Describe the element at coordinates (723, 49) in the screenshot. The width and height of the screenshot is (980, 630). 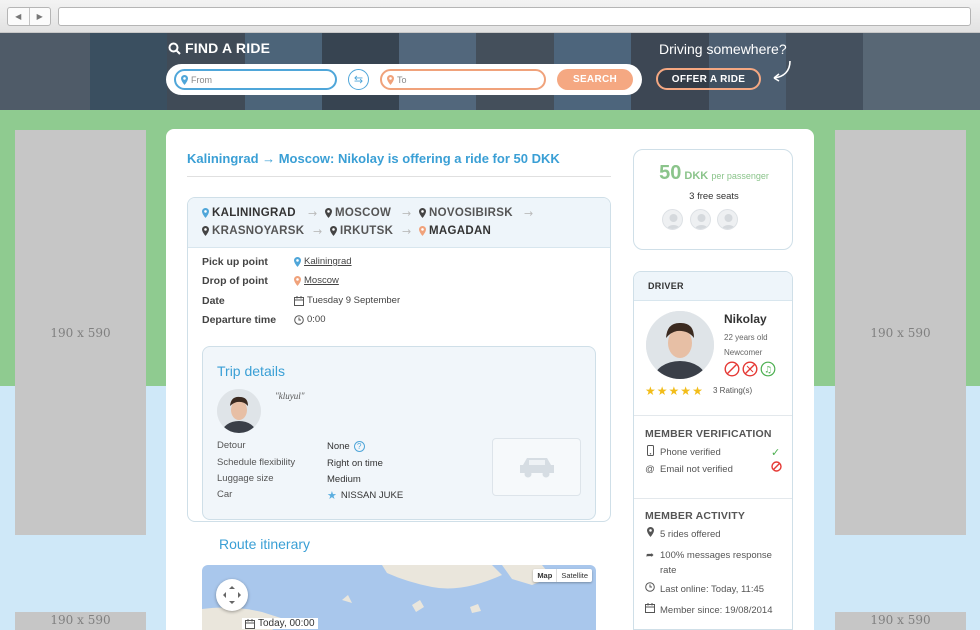
I see `driving-prompt: Driving somewhere?` at that location.